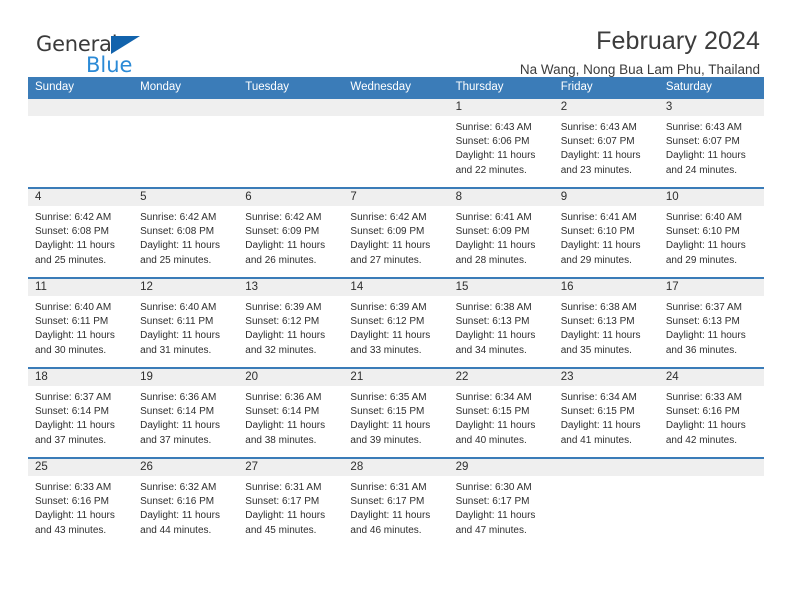 This screenshot has width=792, height=612. Describe the element at coordinates (72, 232) in the screenshot. I see `sunset-time: Sunset: 6:08 PM` at that location.